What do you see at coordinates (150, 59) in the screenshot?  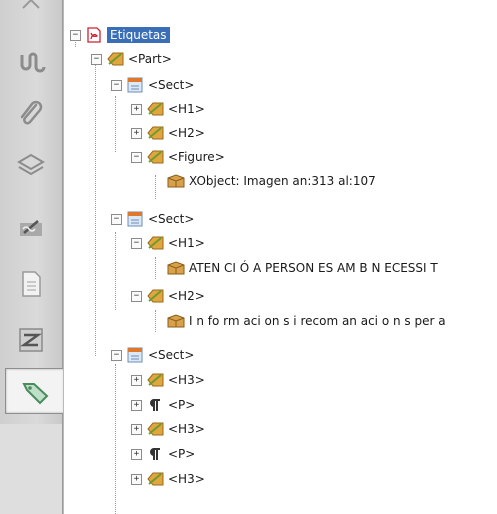 I see `tree-label-part: <Part>` at bounding box center [150, 59].